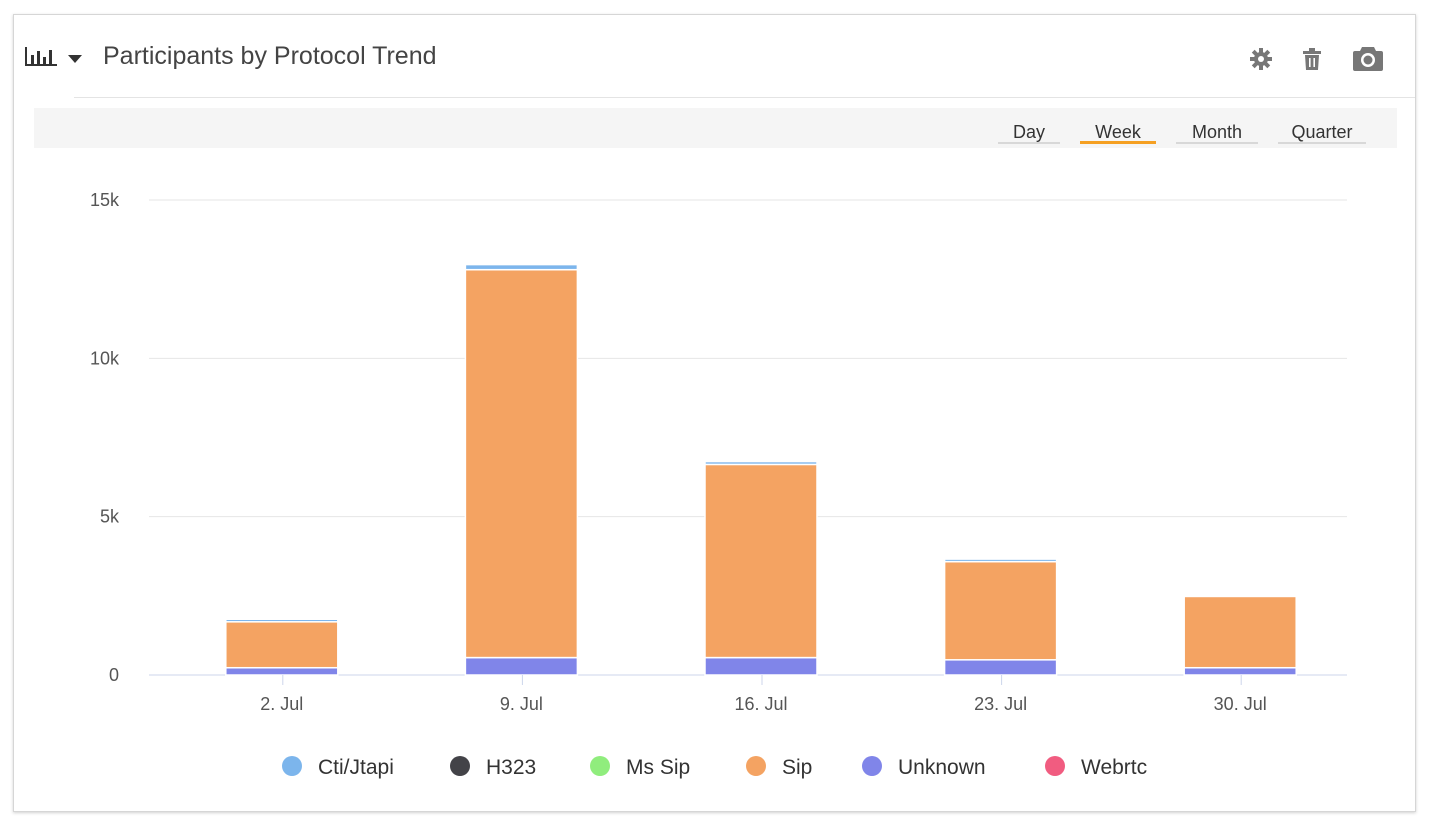 This screenshot has width=1432, height=828. What do you see at coordinates (1240, 704) in the screenshot?
I see `x-tick-label: 30. Jul` at bounding box center [1240, 704].